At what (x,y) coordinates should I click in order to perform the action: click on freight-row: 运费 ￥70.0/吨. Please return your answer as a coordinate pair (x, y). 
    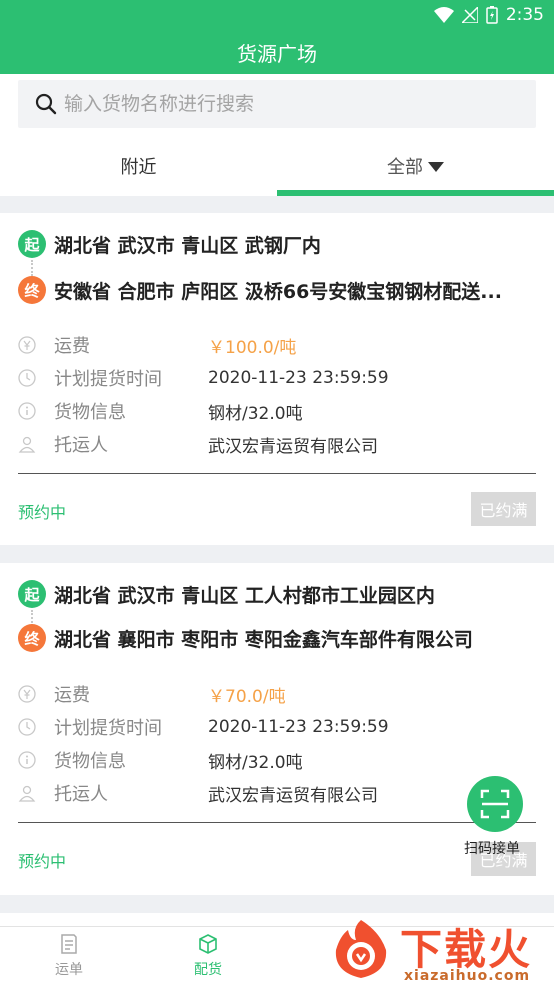
    Looking at the image, I should click on (278, 694).